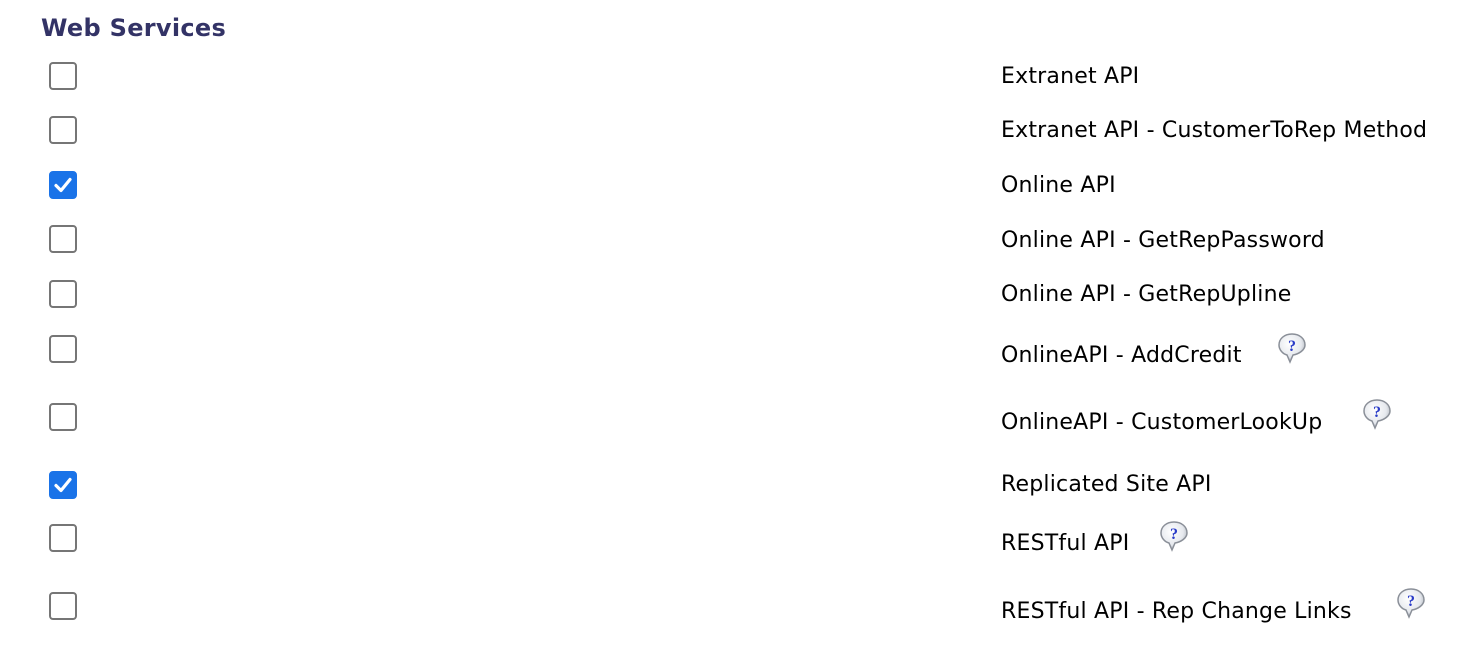 This screenshot has height=648, width=1474. What do you see at coordinates (1214, 130) in the screenshot?
I see `service-label: Extranet API - CustomerToRep Method` at bounding box center [1214, 130].